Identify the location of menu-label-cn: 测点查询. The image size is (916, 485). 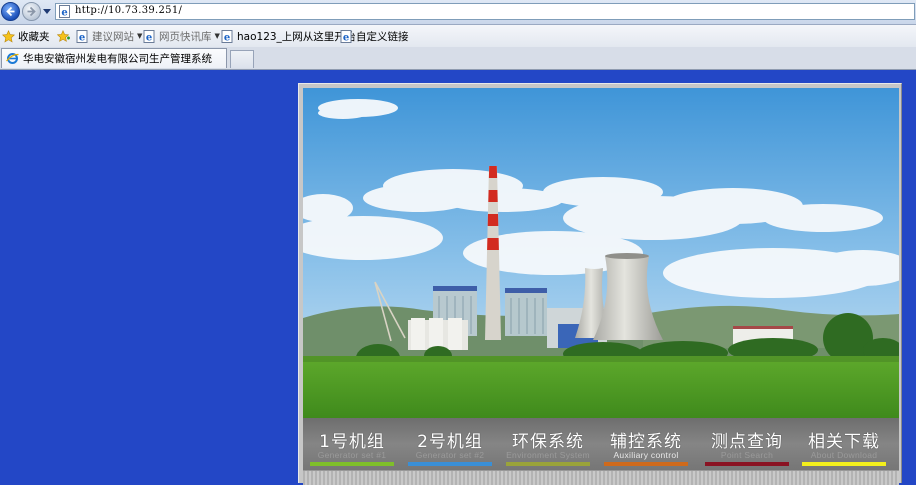
(747, 442).